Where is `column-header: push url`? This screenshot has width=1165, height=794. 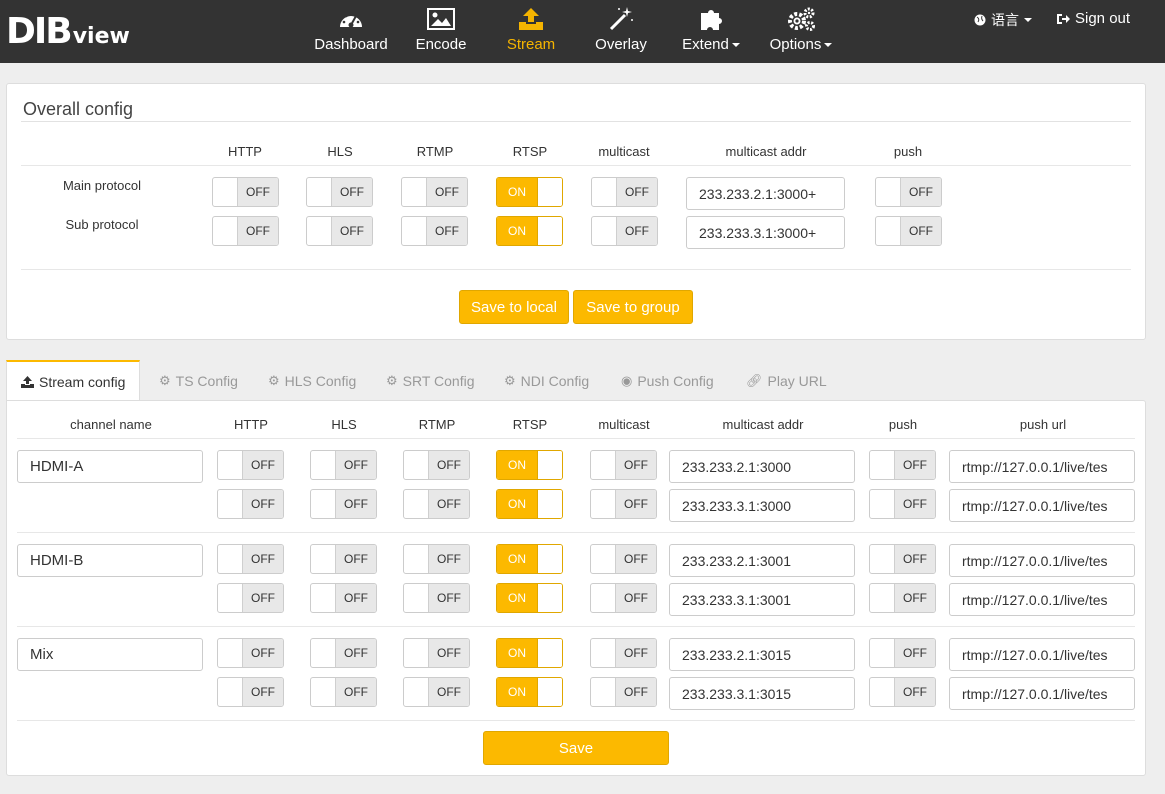
column-header: push url is located at coordinates (1043, 424).